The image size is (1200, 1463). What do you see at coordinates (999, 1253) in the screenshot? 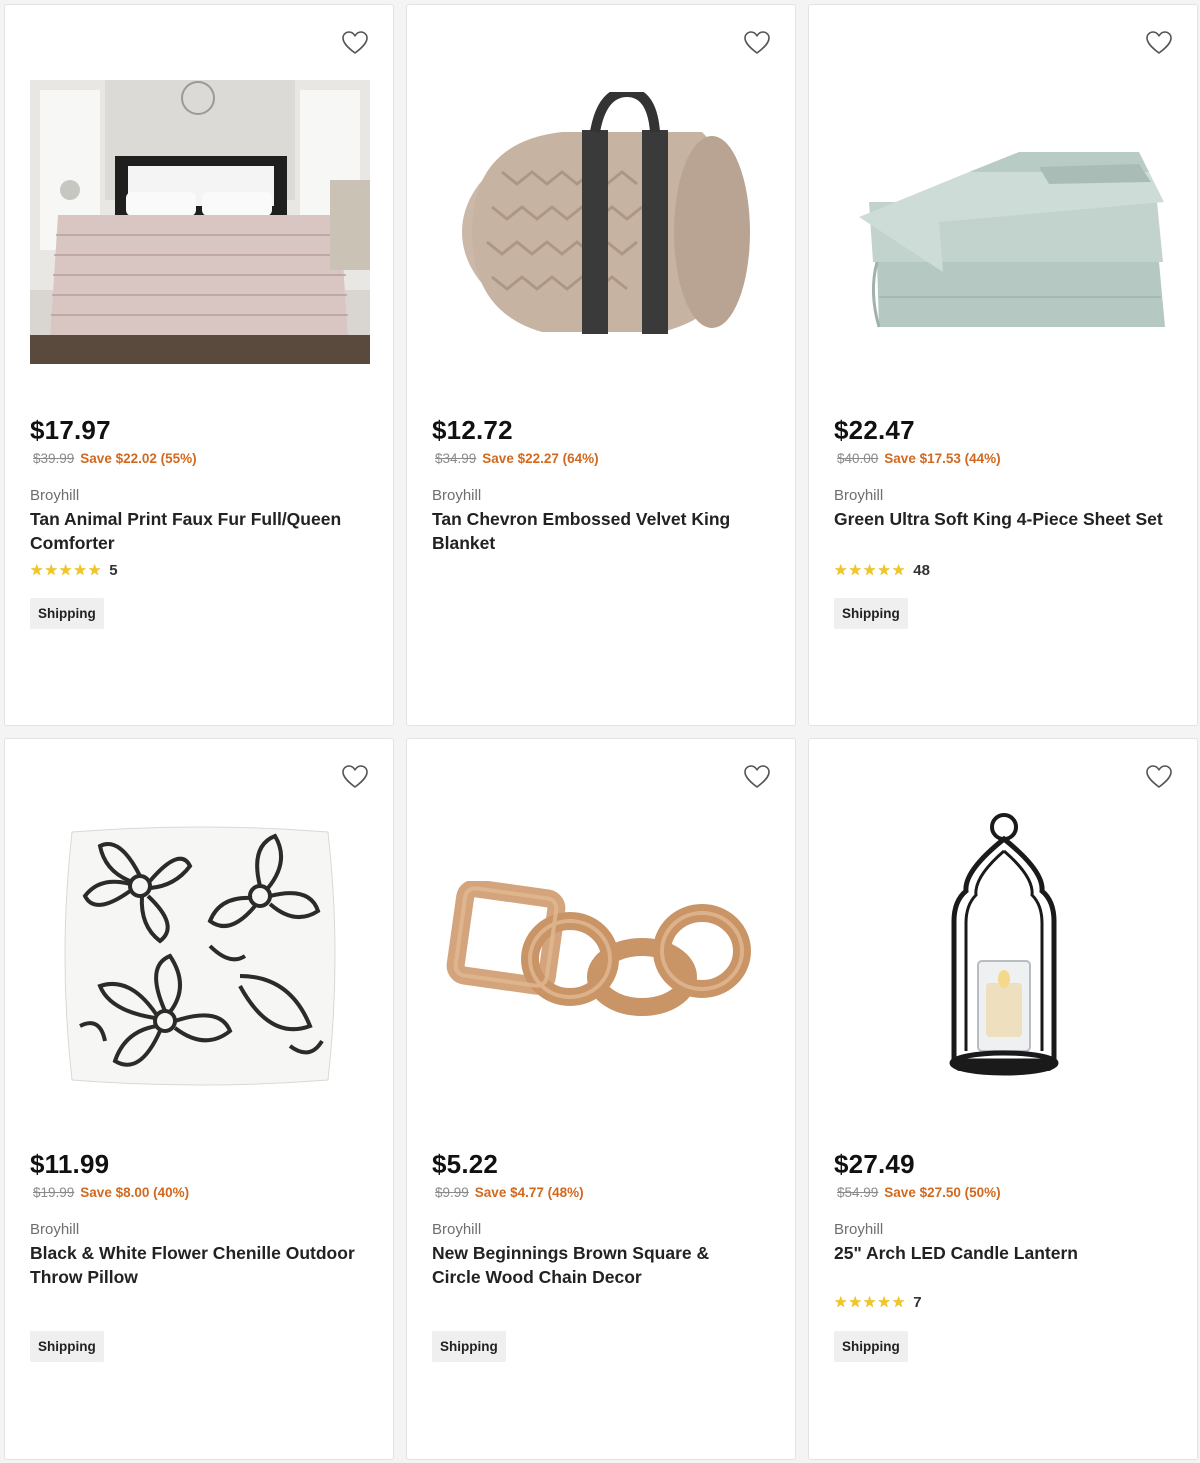
I see `product-title: 25" Arch LED Candle Lantern` at bounding box center [999, 1253].